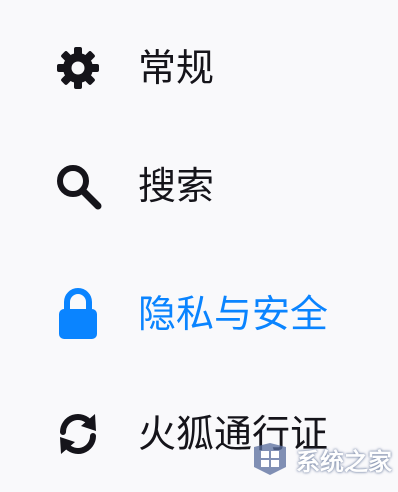  I want to click on gear-icon, so click(78, 68).